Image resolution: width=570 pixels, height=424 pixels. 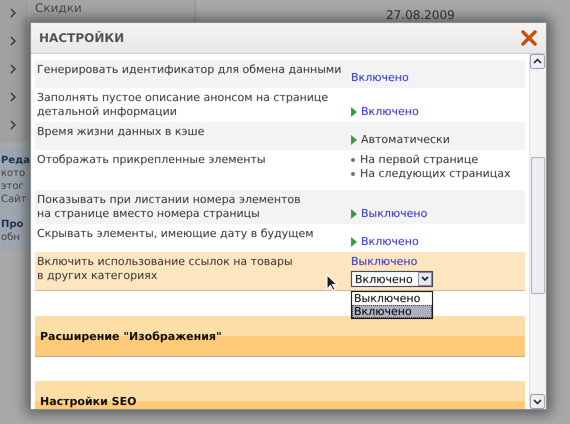 What do you see at coordinates (280, 336) in the screenshot?
I see `section-header: Расширение "Изображения"` at bounding box center [280, 336].